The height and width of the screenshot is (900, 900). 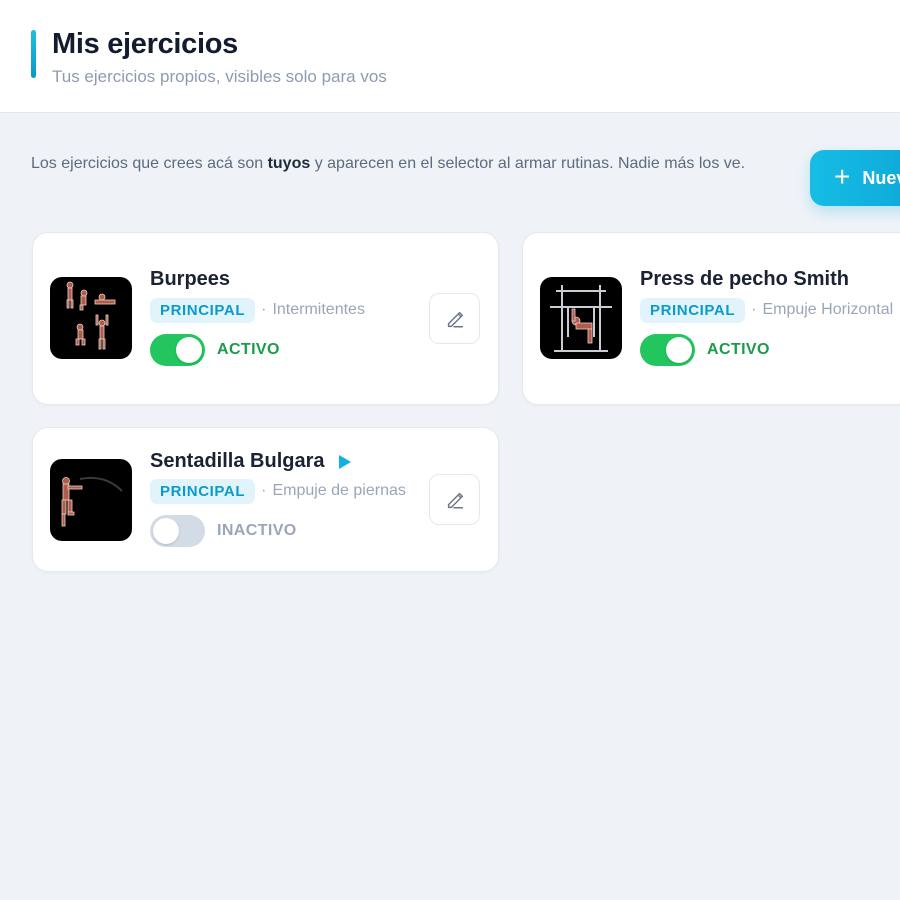 I want to click on burpees-thumbnail, so click(x=91, y=318).